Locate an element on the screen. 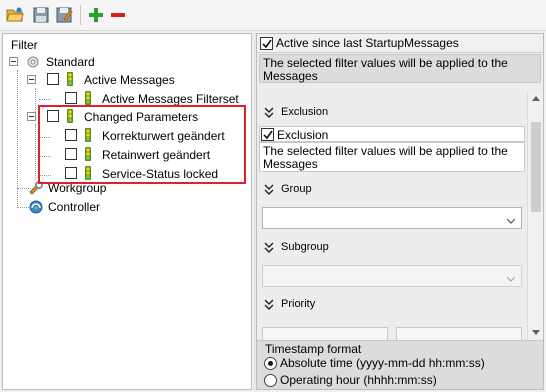 Image resolution: width=546 pixels, height=392 pixels. expand-changed-parameters-toggle is located at coordinates (31, 116).